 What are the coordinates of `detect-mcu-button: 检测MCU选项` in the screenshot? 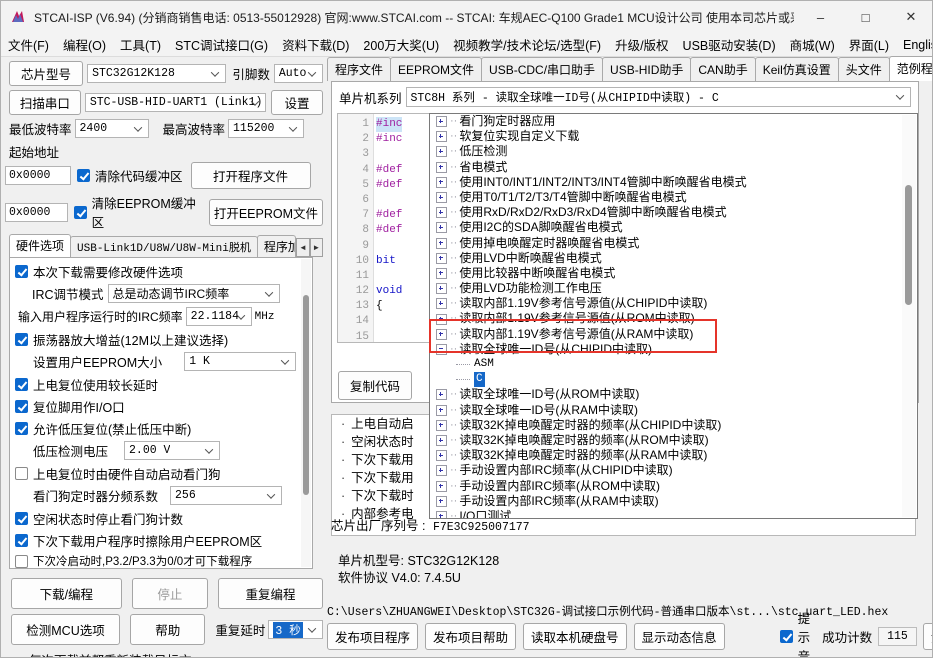 It's located at (66, 629).